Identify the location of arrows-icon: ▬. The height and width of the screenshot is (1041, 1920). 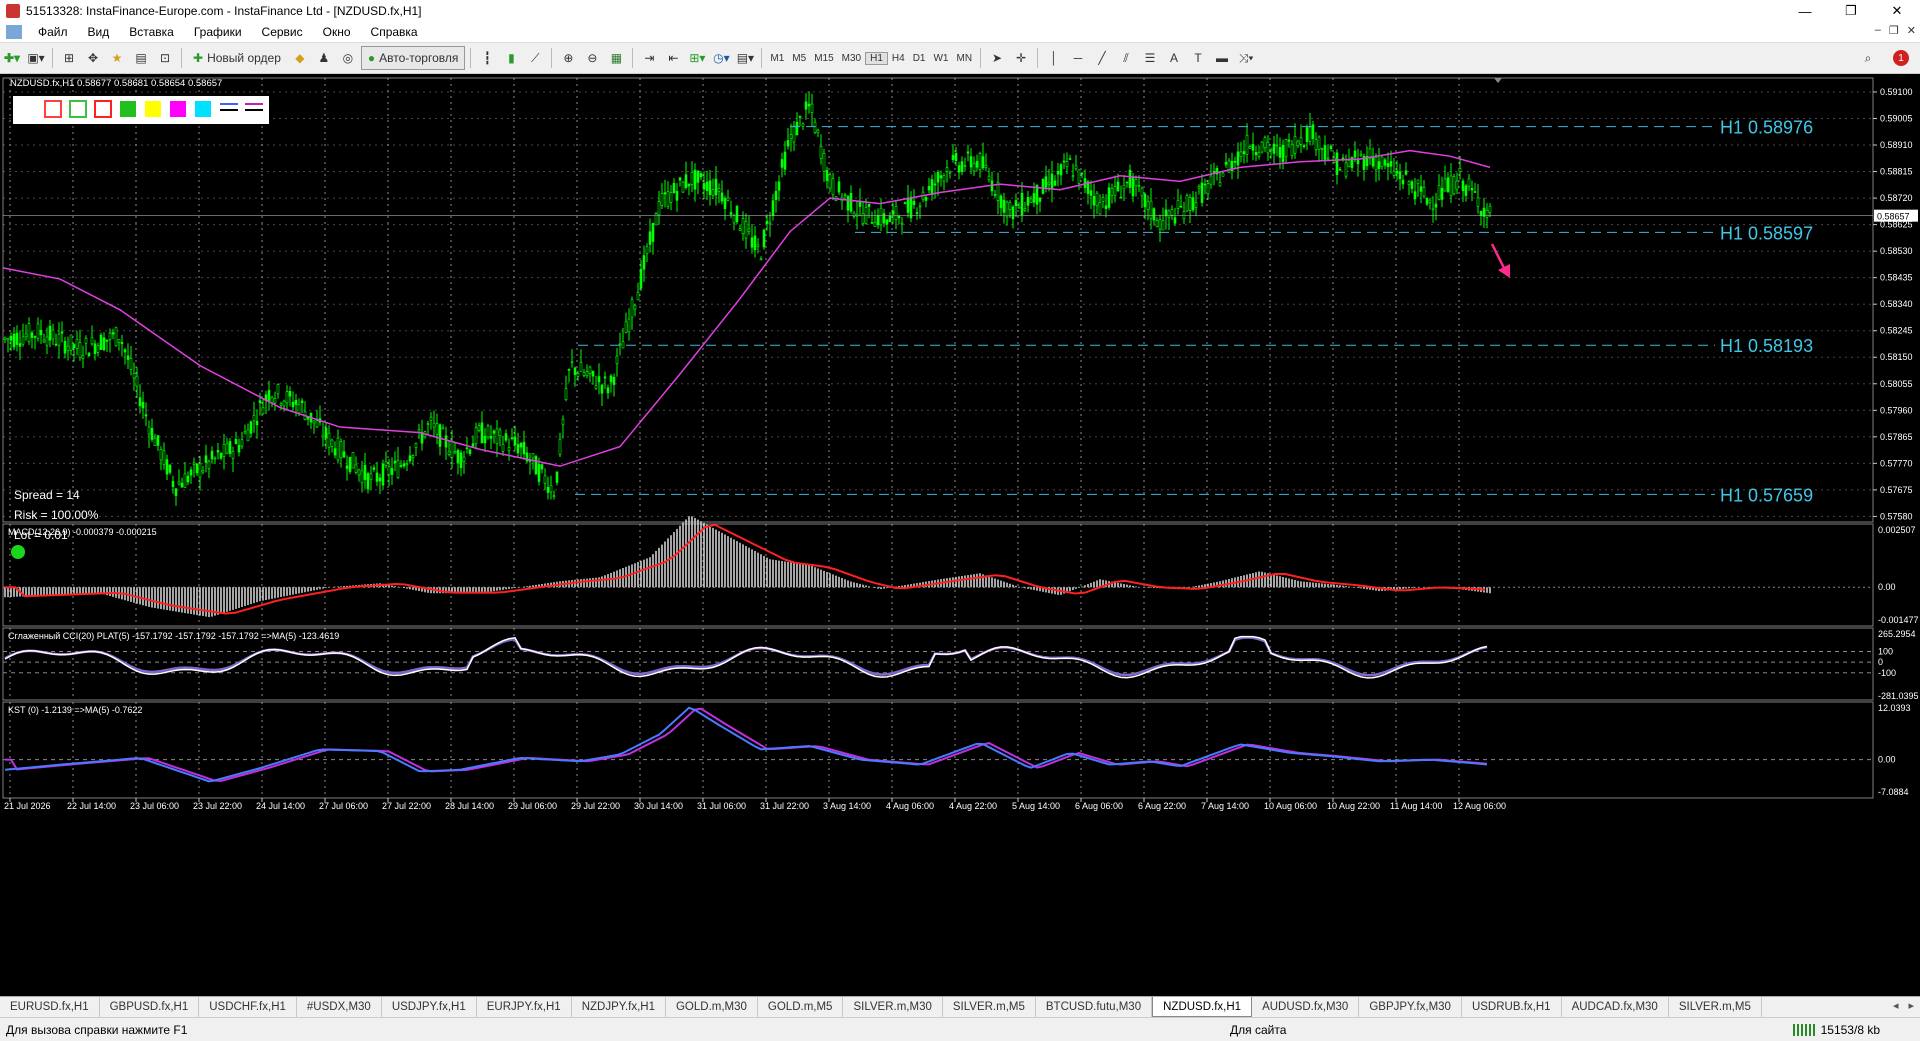
(1222, 58).